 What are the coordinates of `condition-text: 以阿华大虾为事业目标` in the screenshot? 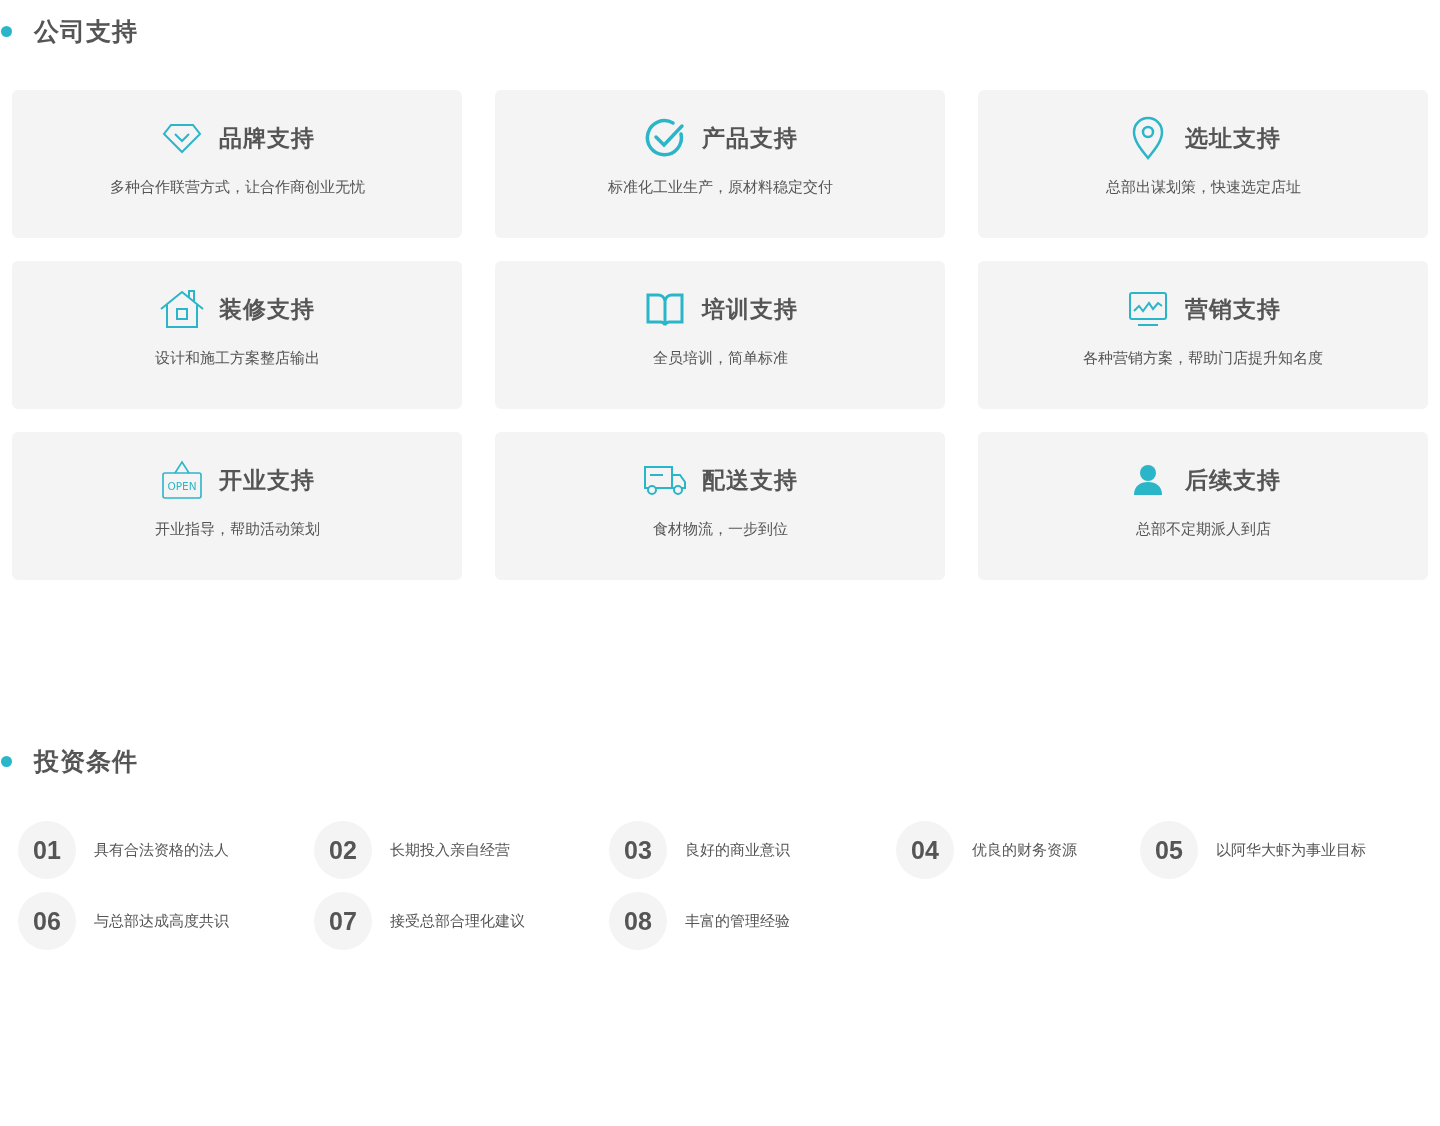 It's located at (1291, 850).